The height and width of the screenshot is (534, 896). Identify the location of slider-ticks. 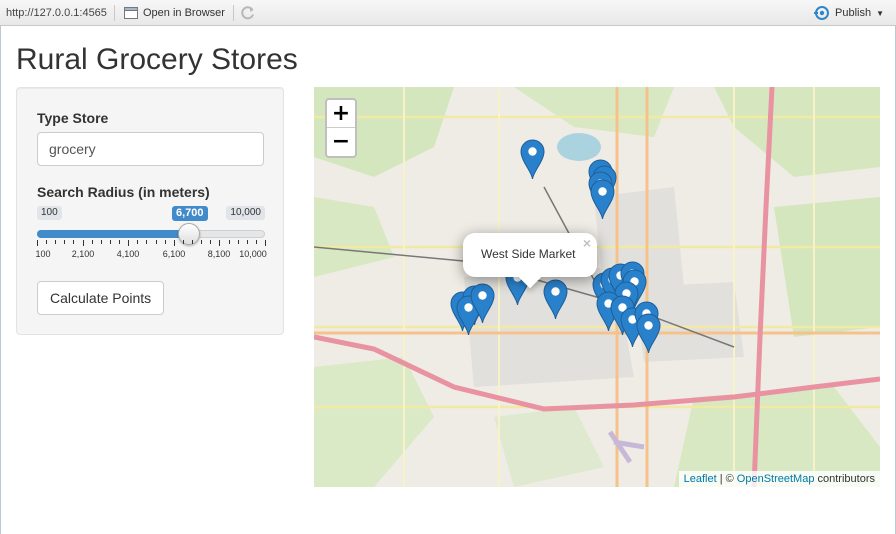
(151, 243).